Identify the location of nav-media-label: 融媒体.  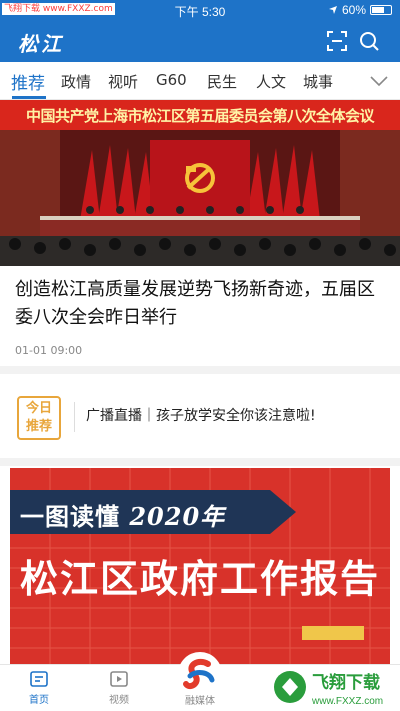
(200, 699).